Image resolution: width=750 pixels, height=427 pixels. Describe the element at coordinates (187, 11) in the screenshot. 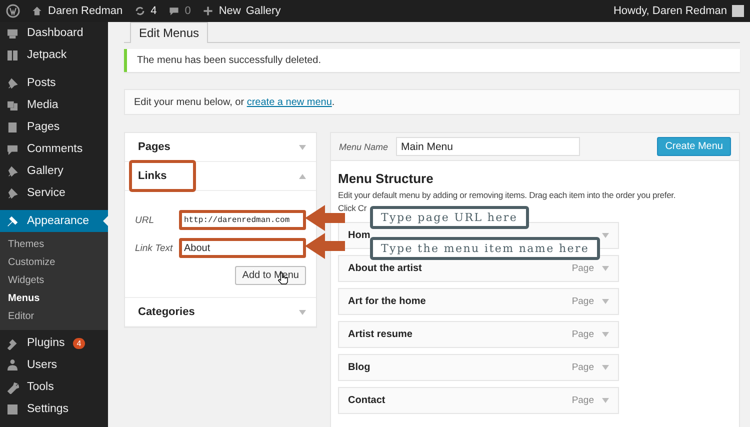

I see `comments-count: 0` at that location.